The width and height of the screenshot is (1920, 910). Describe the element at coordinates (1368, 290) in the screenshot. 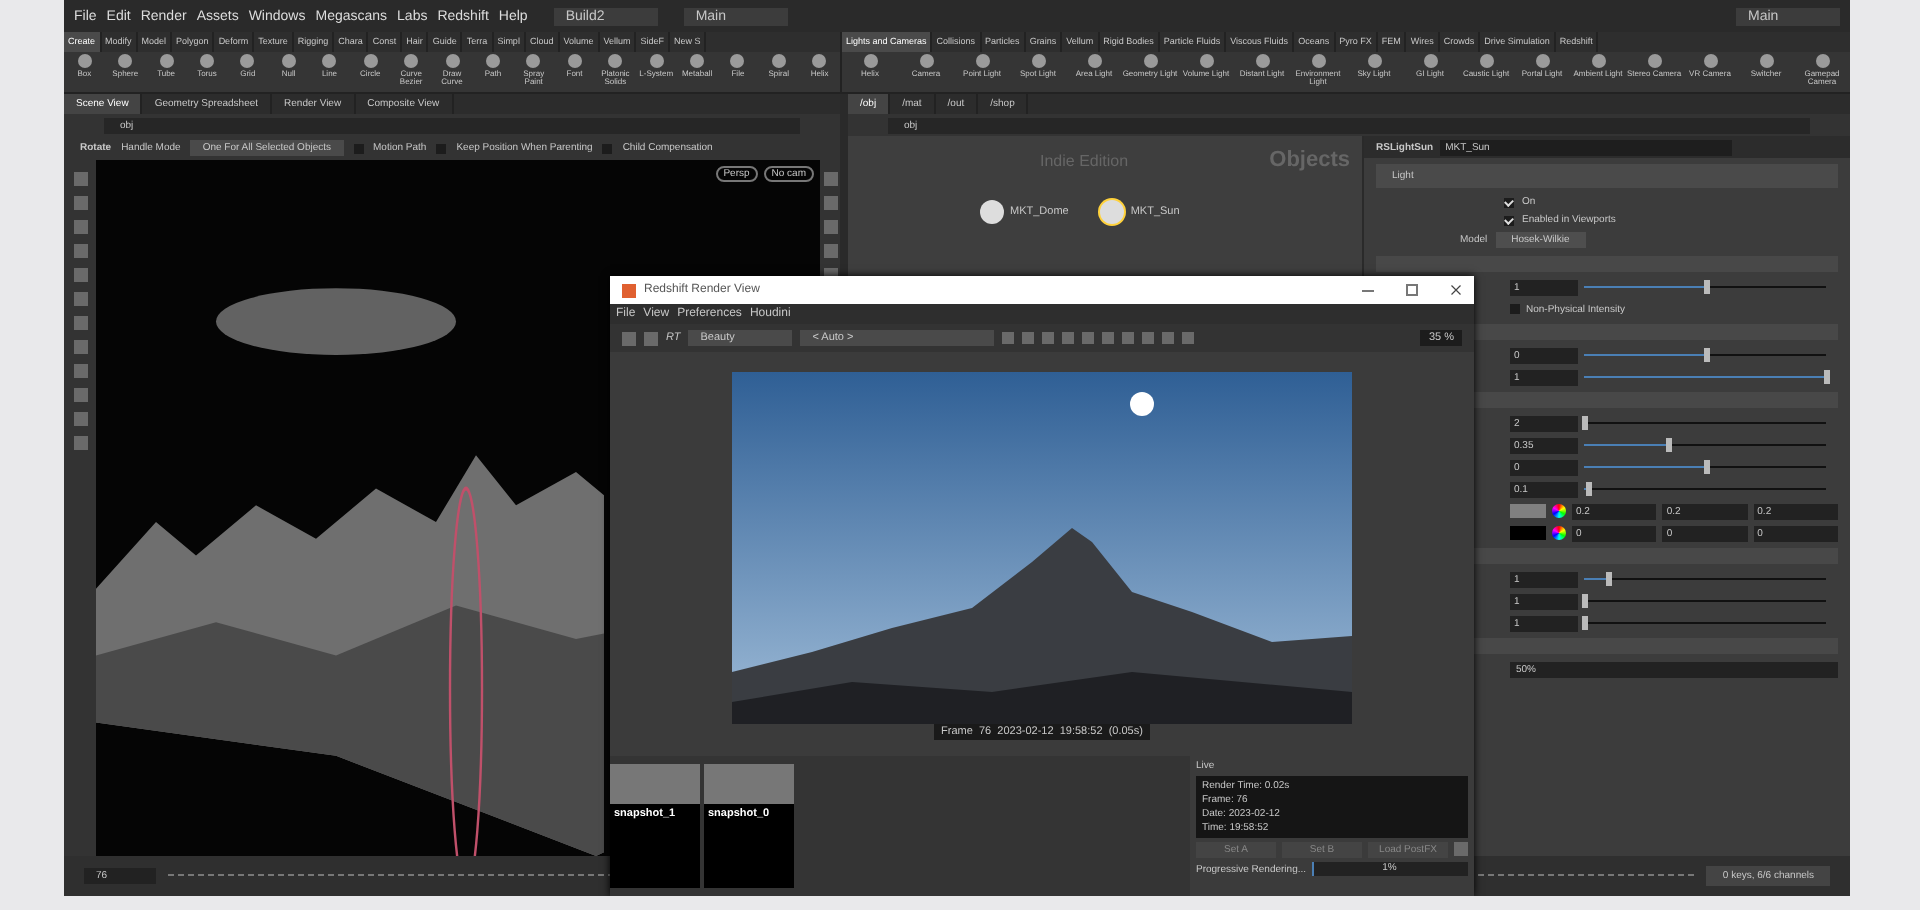

I see `minimize-icon` at that location.